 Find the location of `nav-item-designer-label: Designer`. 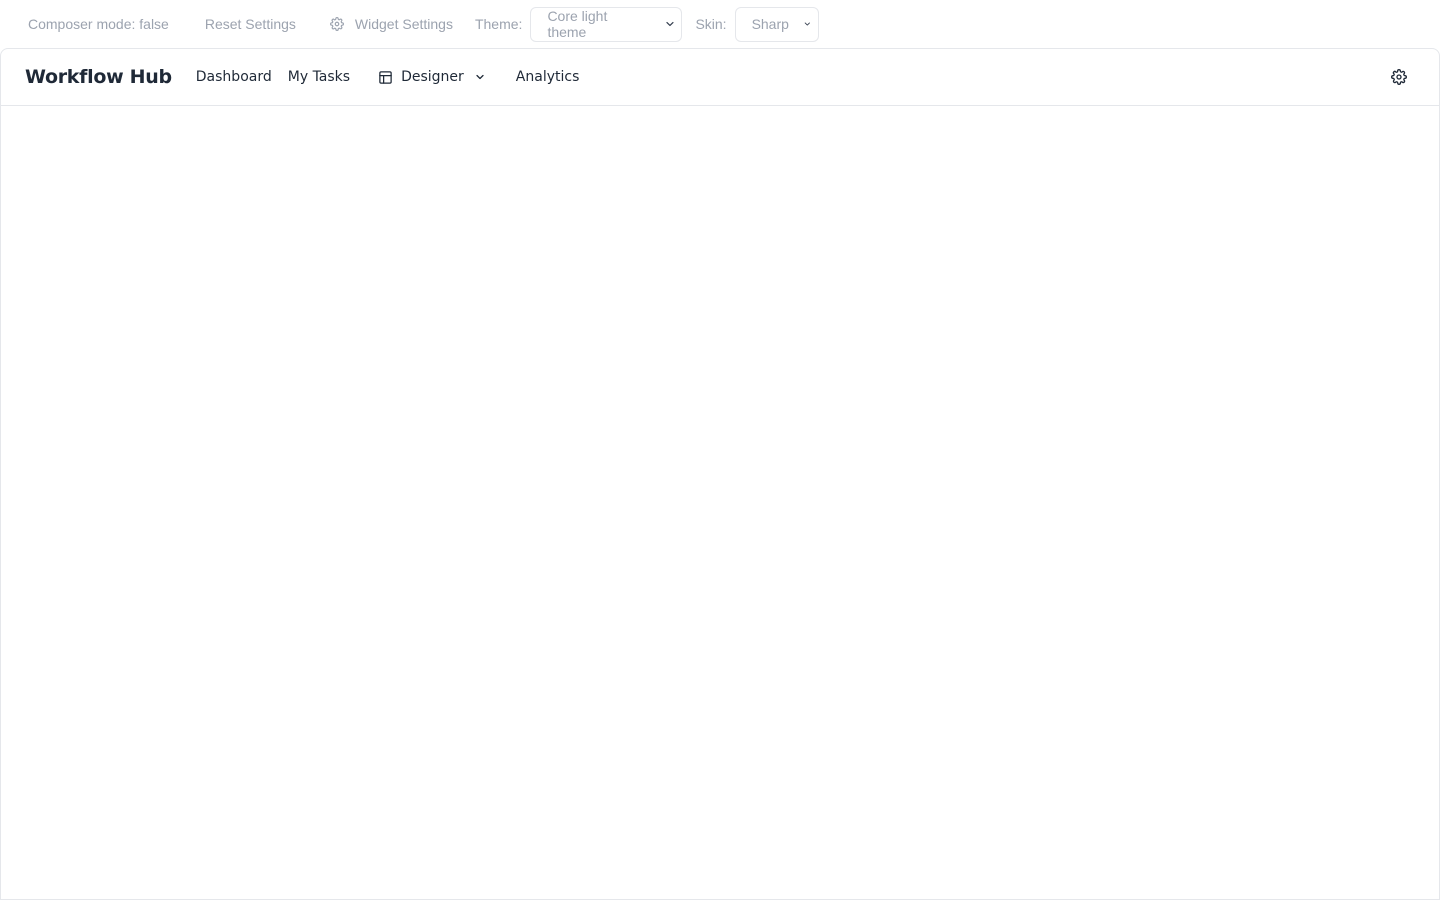

nav-item-designer-label: Designer is located at coordinates (432, 77).